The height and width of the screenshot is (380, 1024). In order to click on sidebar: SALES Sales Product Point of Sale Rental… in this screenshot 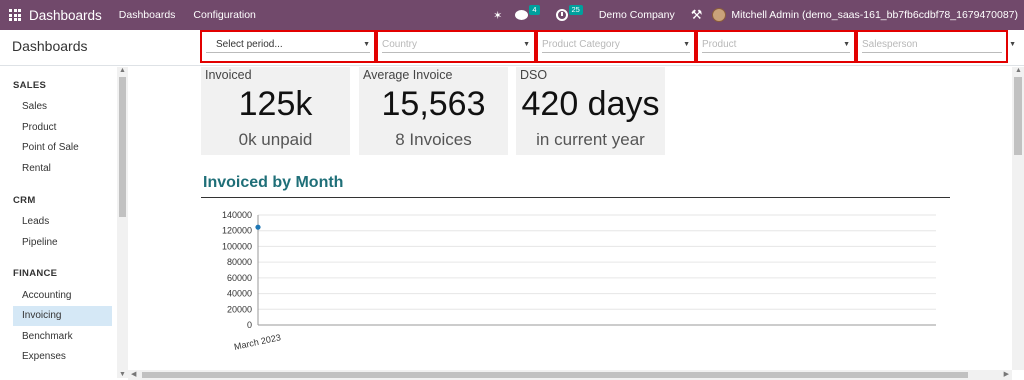, I will do `click(58, 223)`.